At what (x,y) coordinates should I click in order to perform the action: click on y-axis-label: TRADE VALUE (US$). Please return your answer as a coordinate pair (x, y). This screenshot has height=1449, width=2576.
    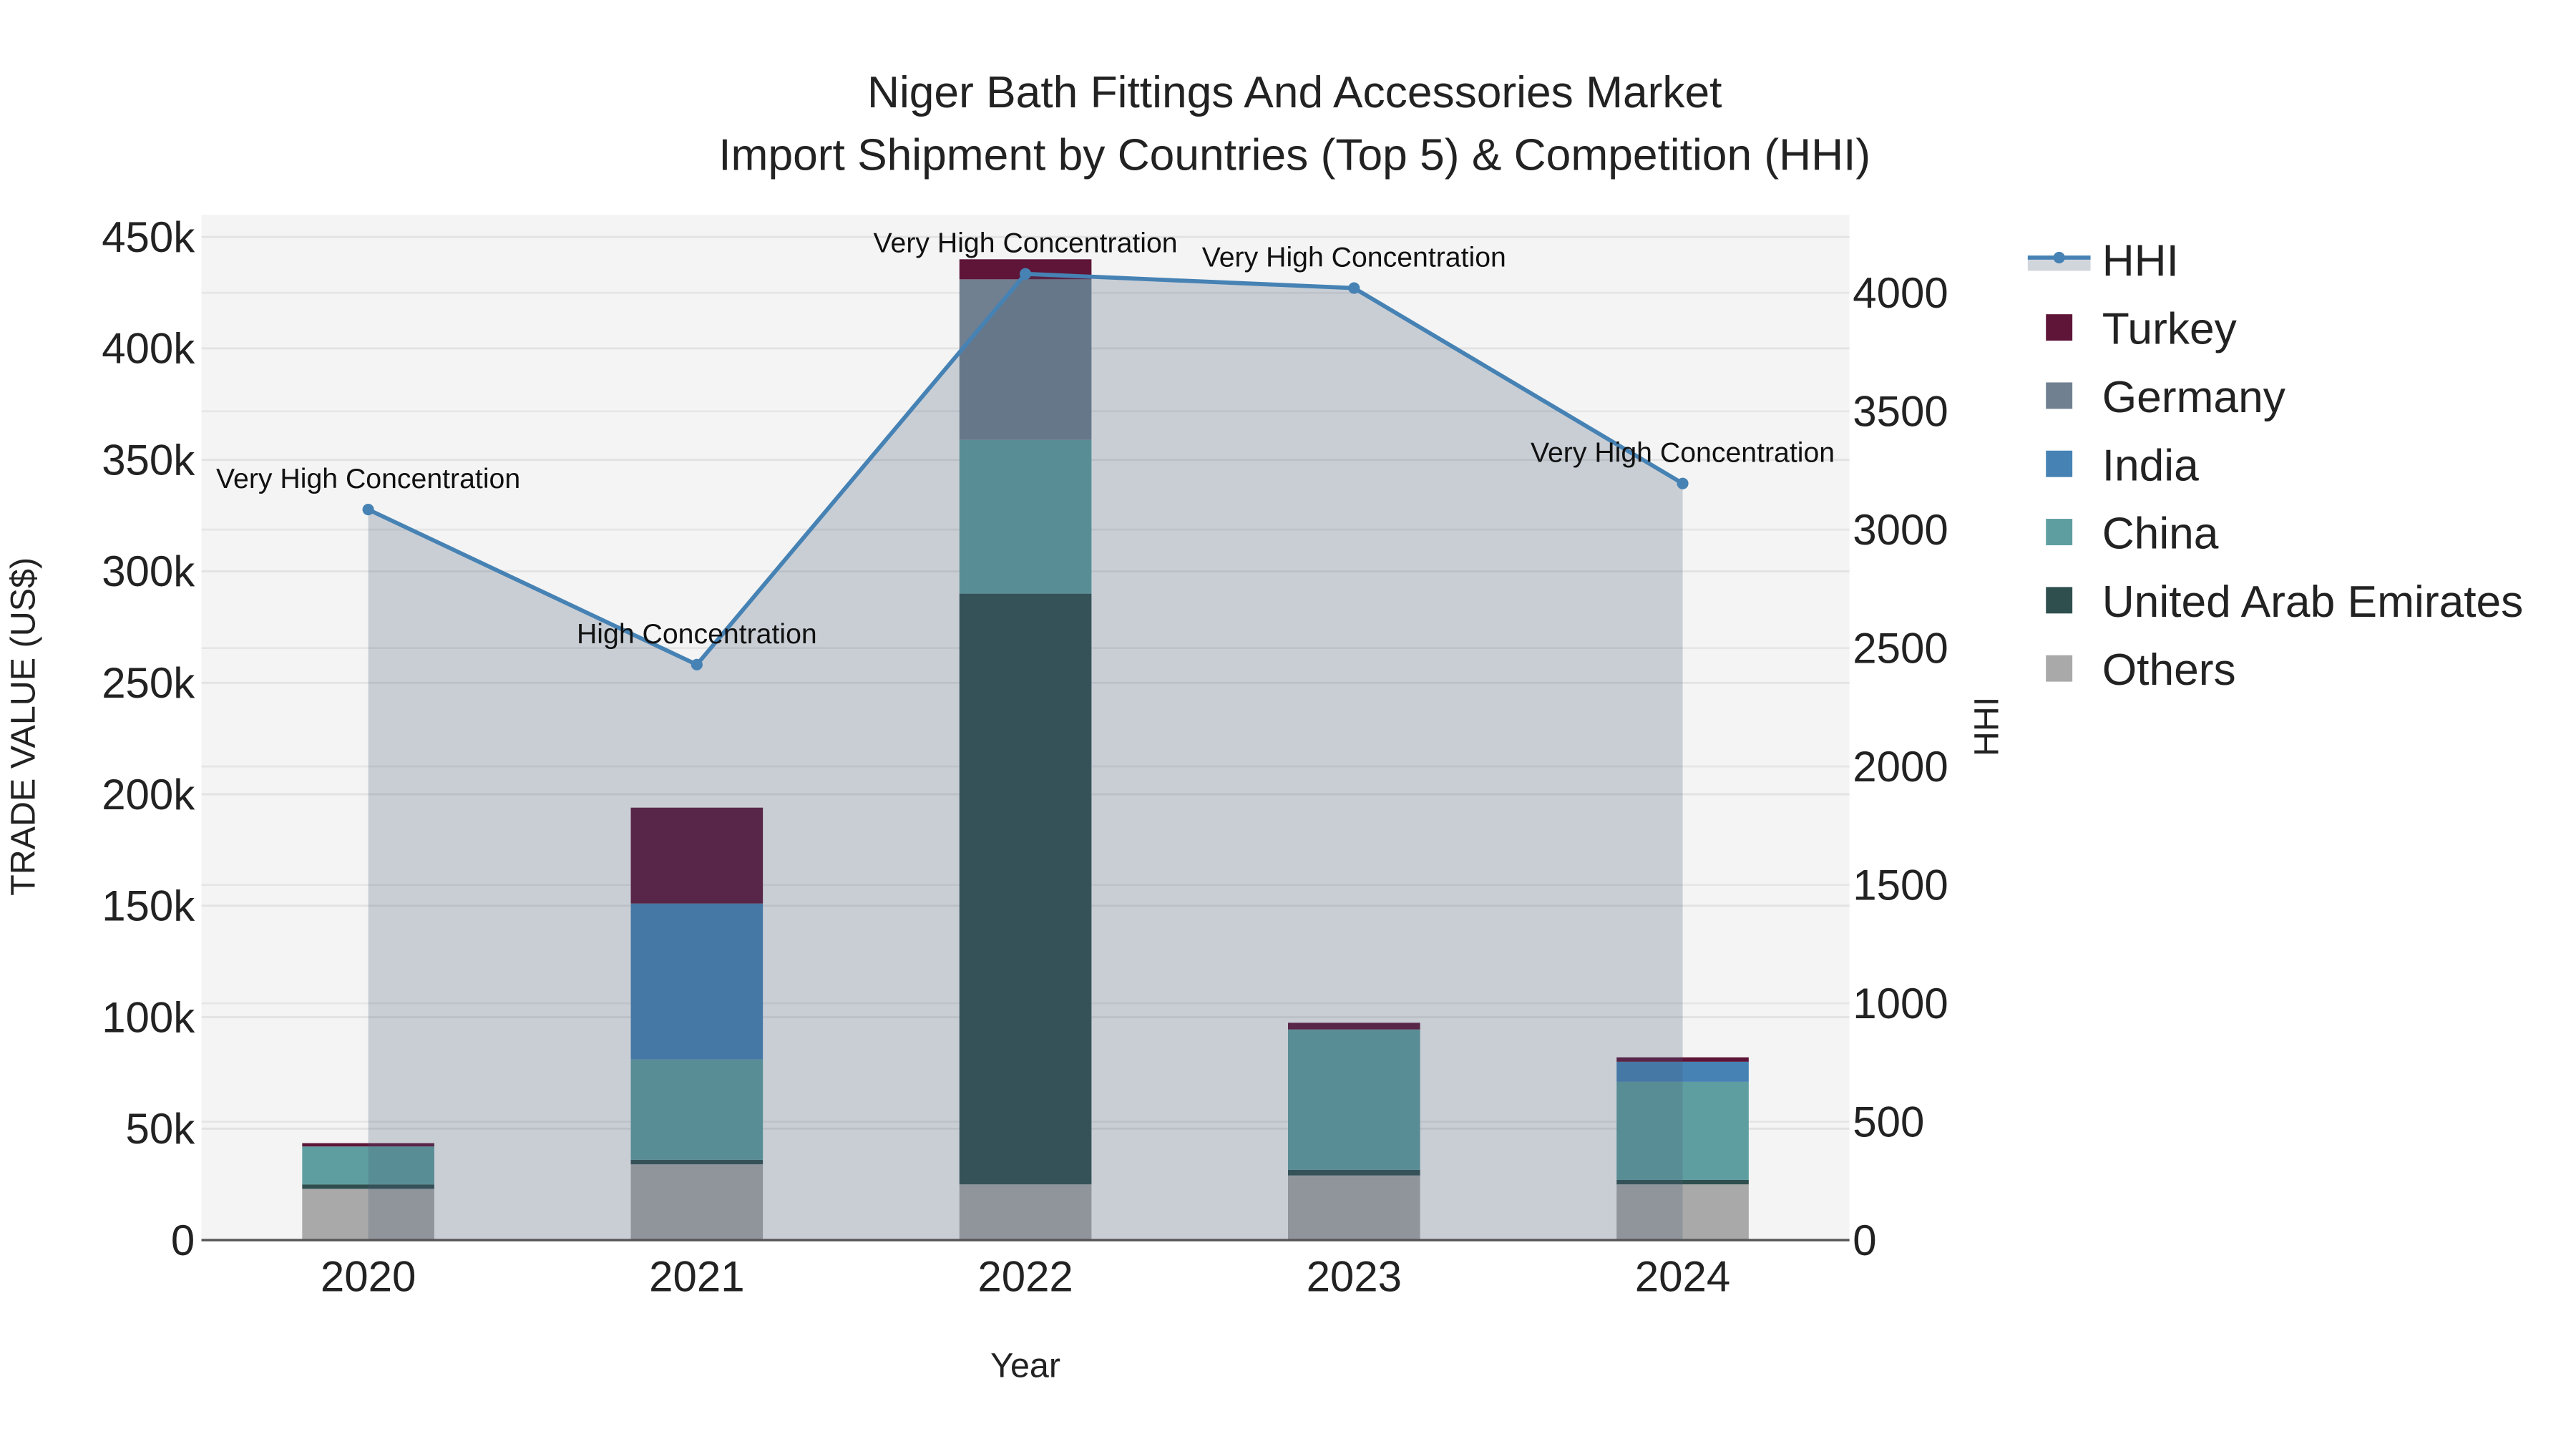
    Looking at the image, I should click on (23, 726).